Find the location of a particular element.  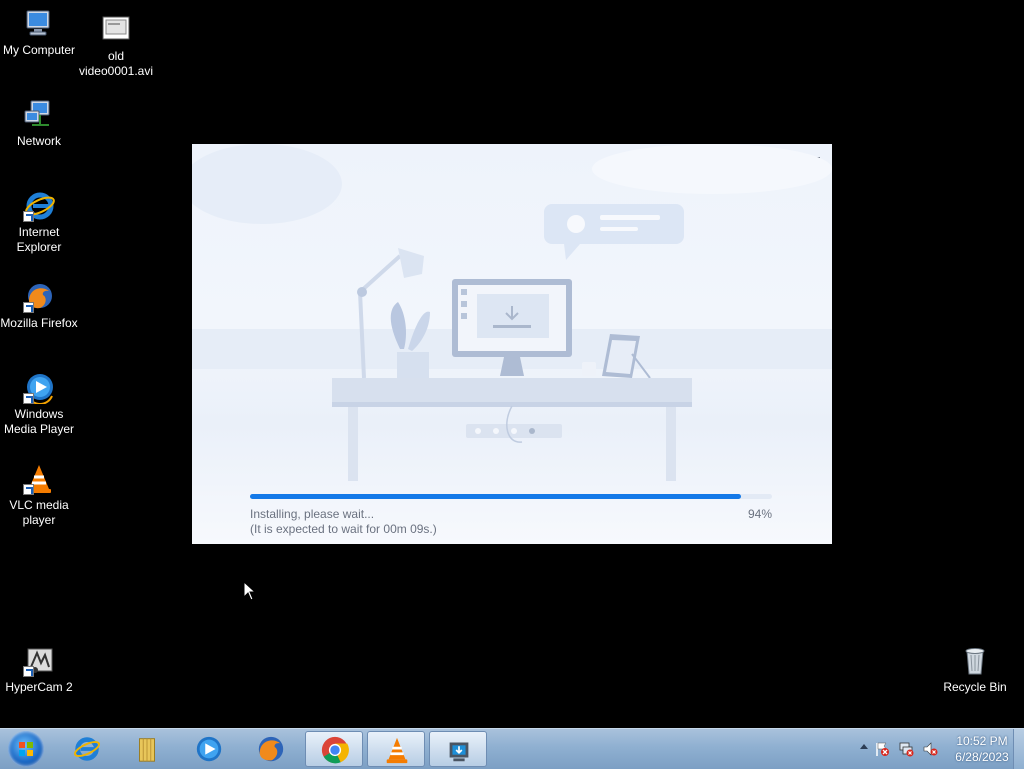

chrome-icon is located at coordinates (335, 750).